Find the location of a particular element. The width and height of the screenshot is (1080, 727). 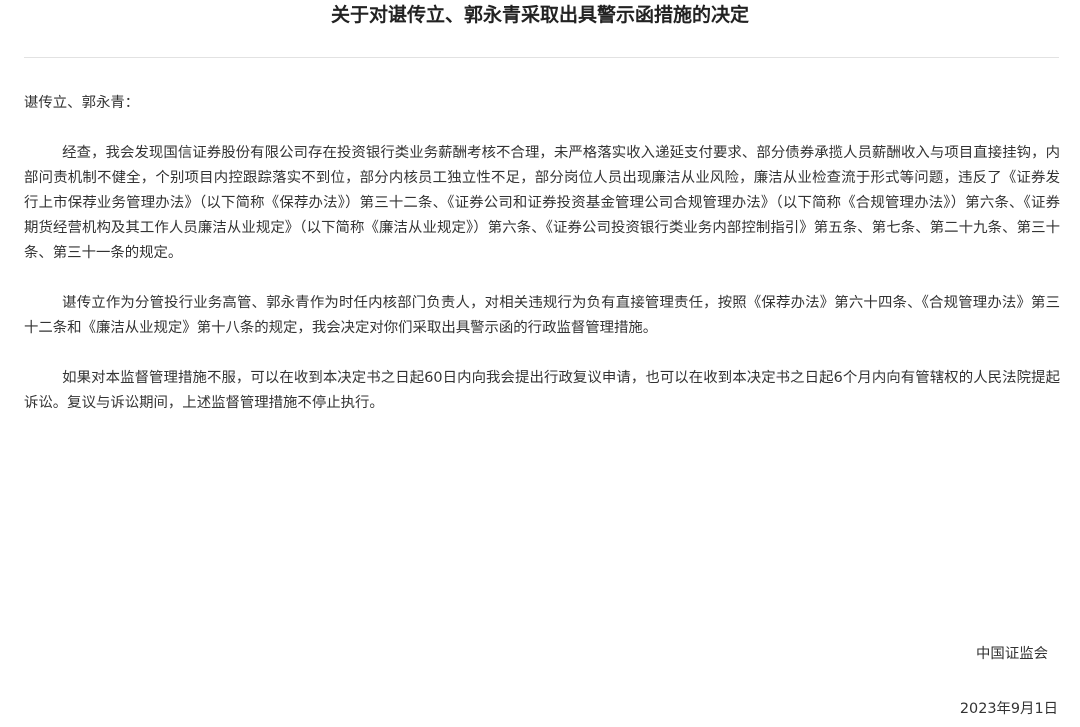

salutation: 谌传立、郭永青： is located at coordinates (82, 103).